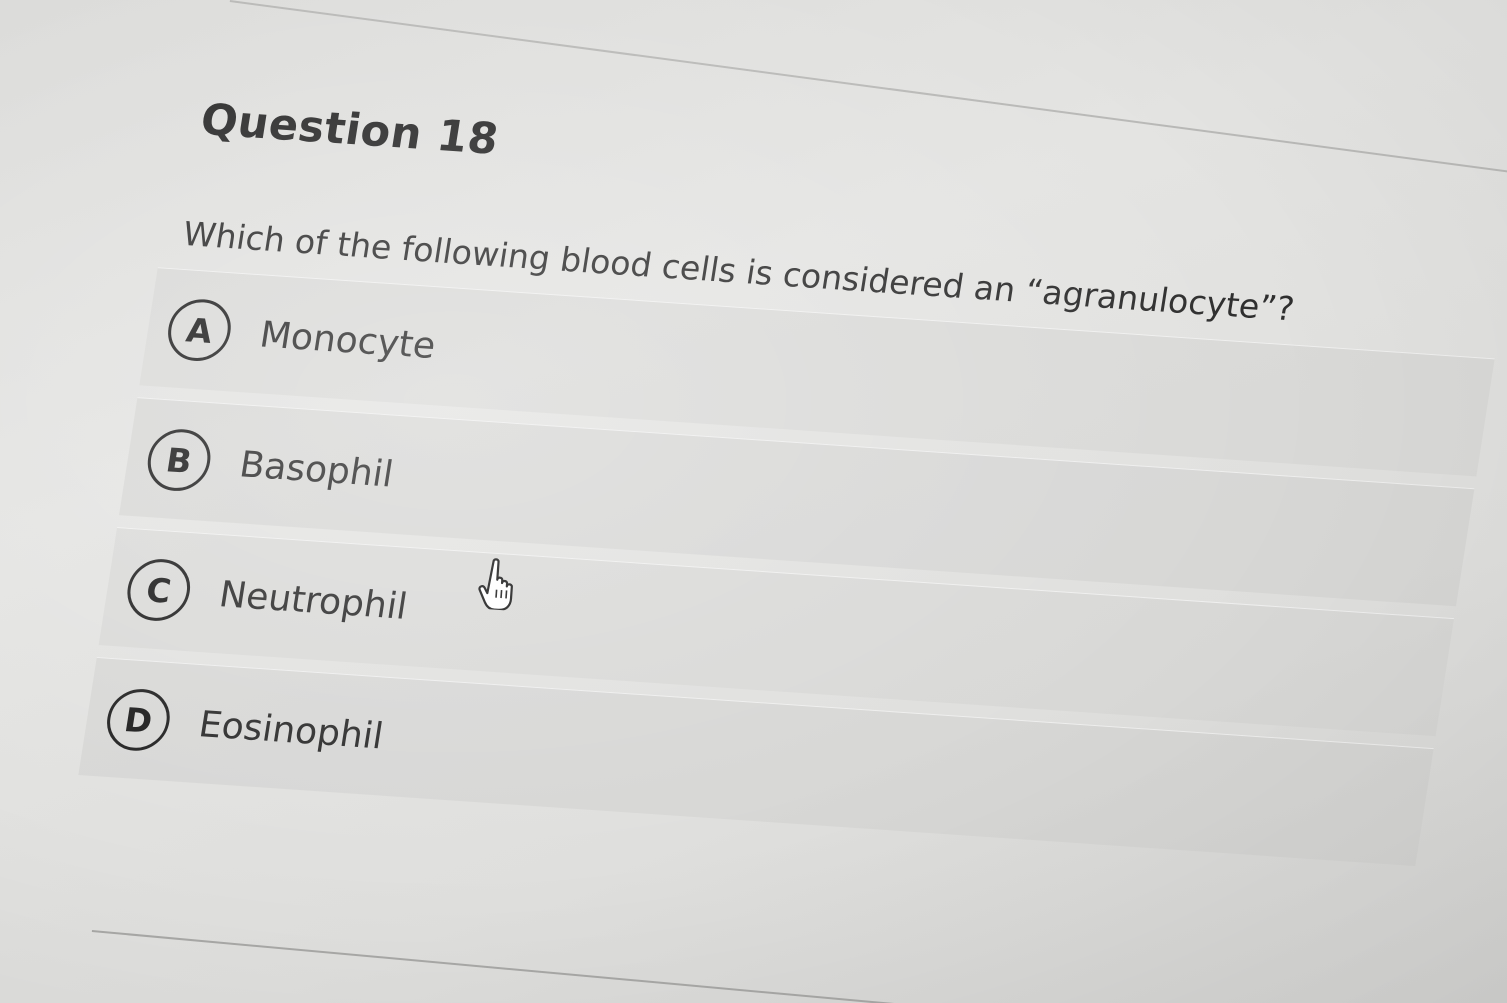  I want to click on hand-pointer-icon, so click(495, 584).